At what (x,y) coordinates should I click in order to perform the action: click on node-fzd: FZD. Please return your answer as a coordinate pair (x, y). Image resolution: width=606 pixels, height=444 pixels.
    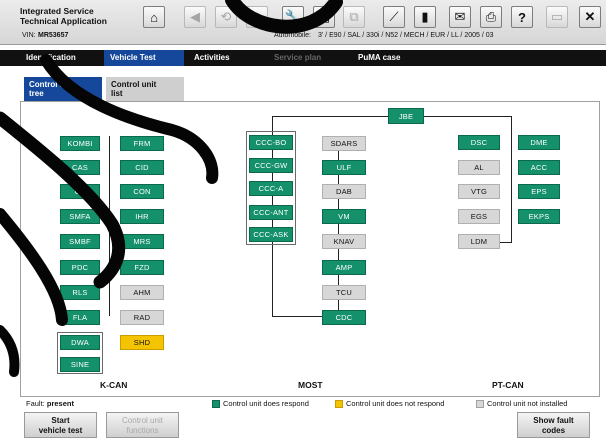
    Looking at the image, I should click on (142, 267).